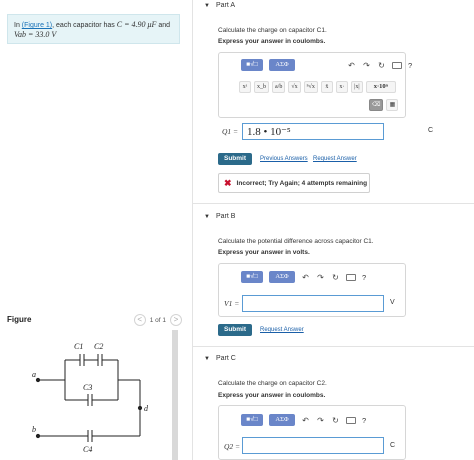 This screenshot has width=474, height=460. I want to click on part-b-instruction: Express your answer in volts., so click(264, 252).